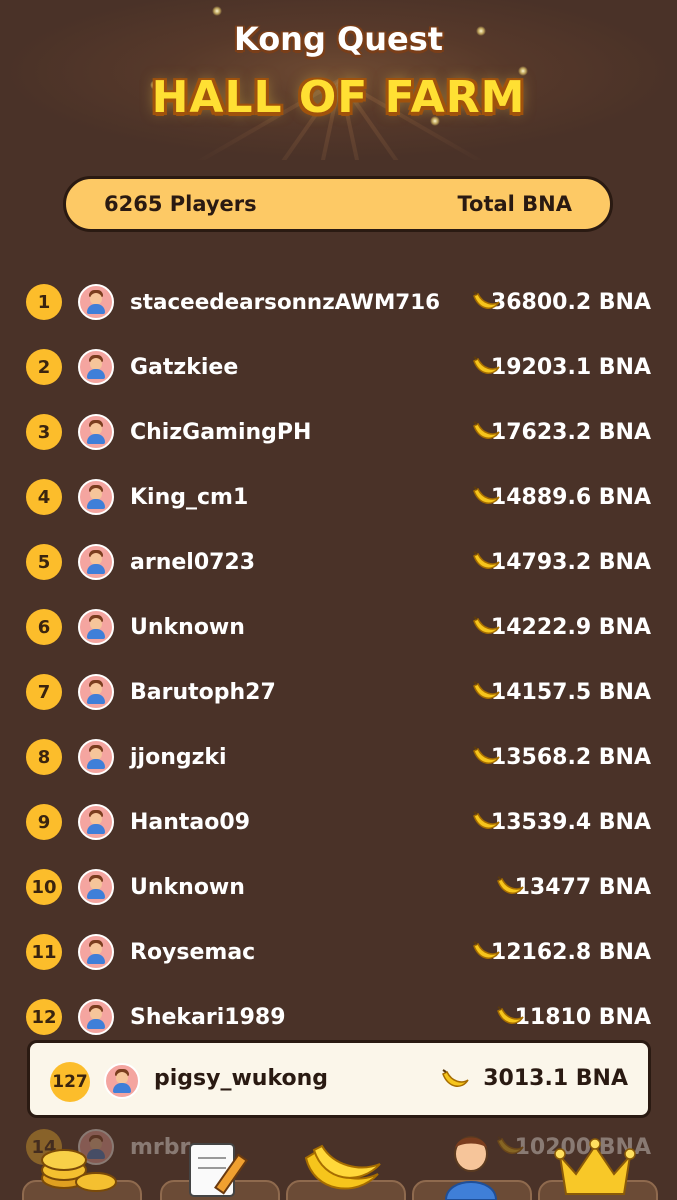  Describe the element at coordinates (338, 367) in the screenshot. I see `list-item: 2 Gatzkiee 19203.1 BNA` at that location.